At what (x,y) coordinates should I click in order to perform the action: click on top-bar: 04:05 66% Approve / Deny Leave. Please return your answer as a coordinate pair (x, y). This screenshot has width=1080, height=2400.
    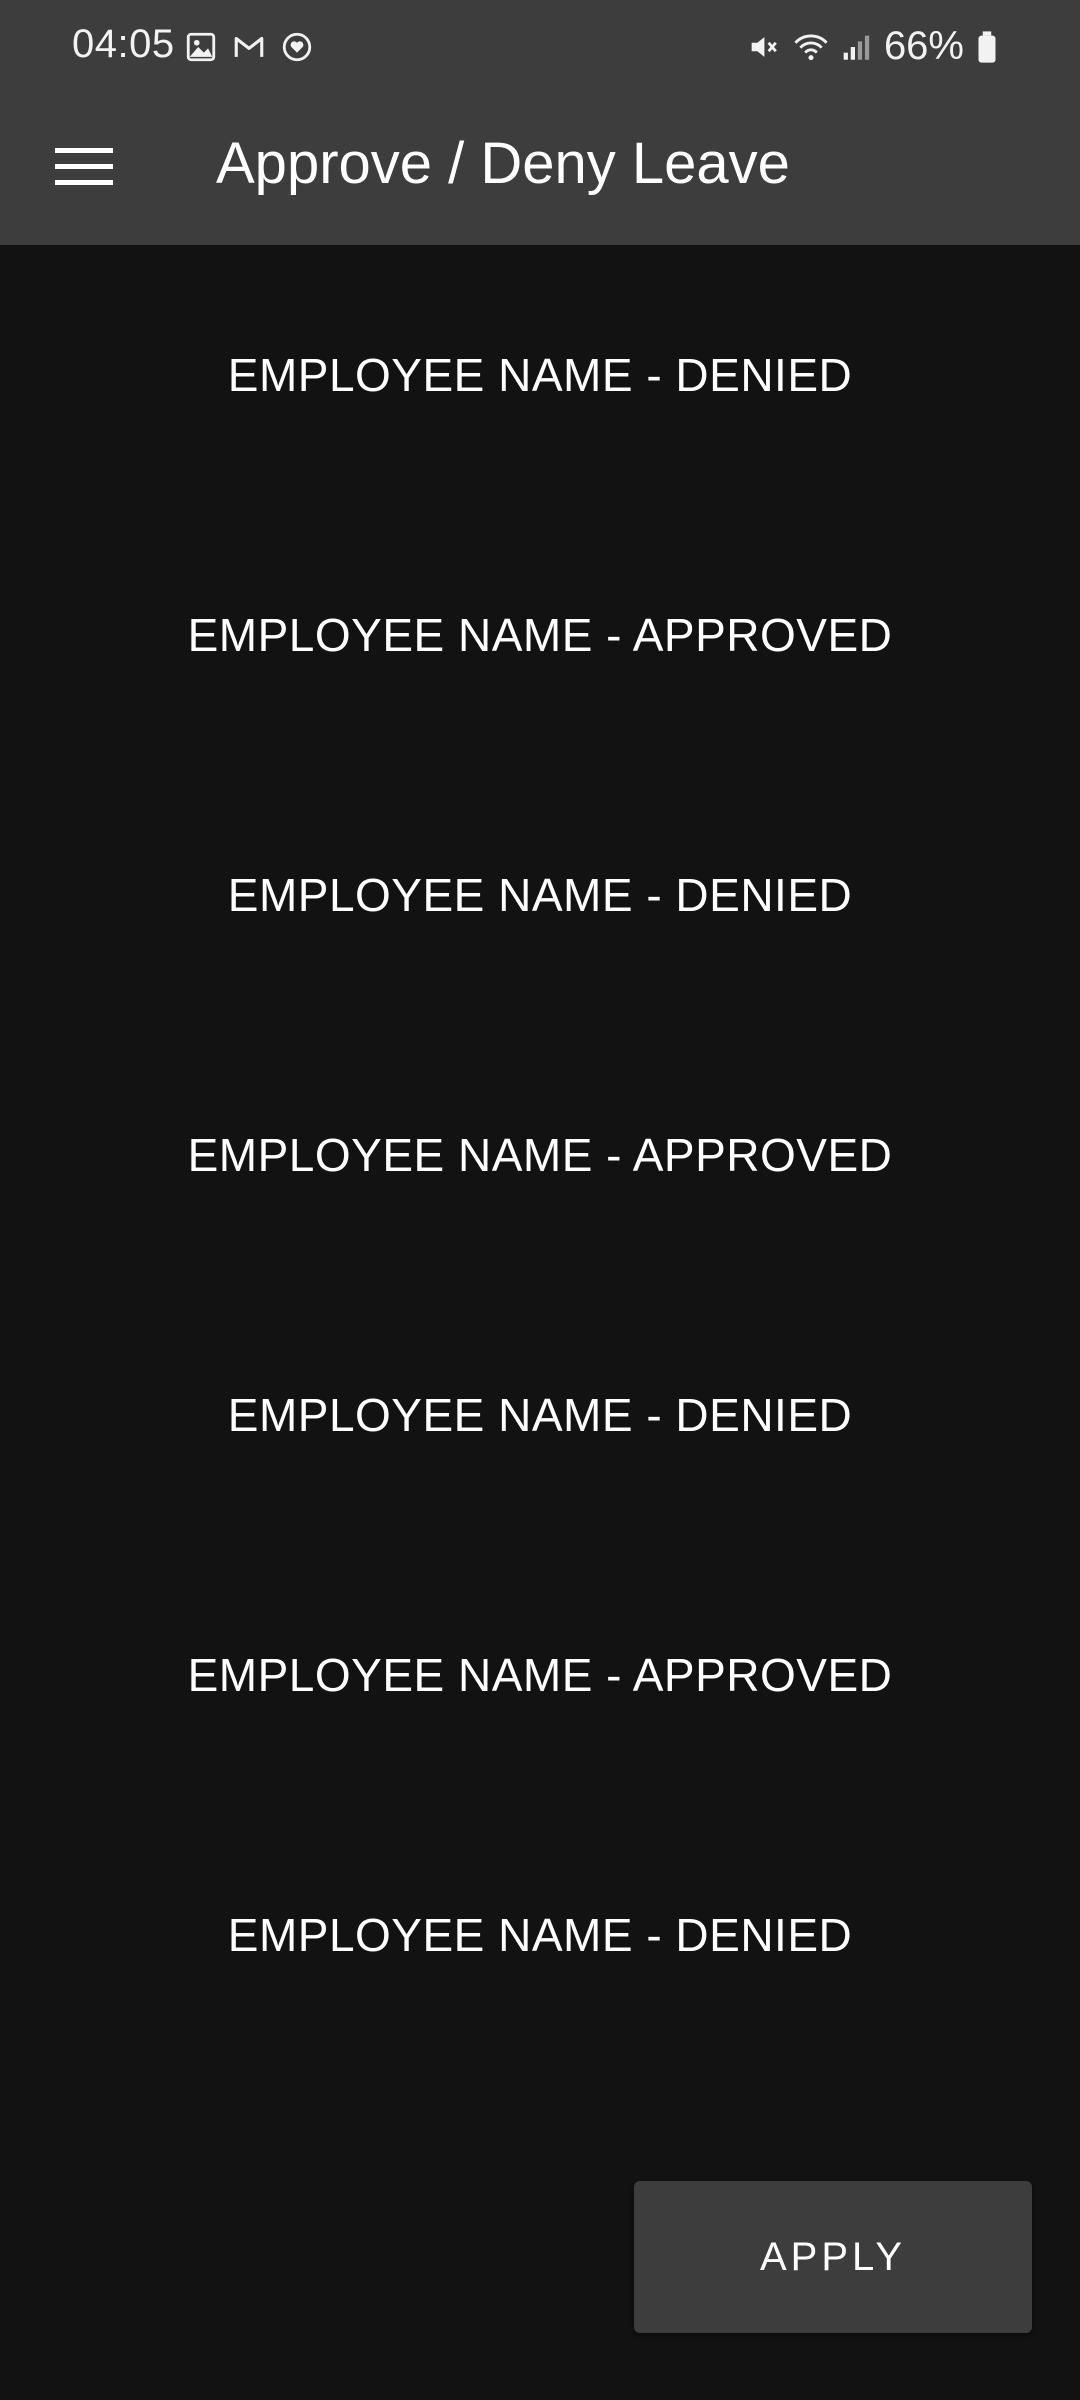
    Looking at the image, I should click on (540, 122).